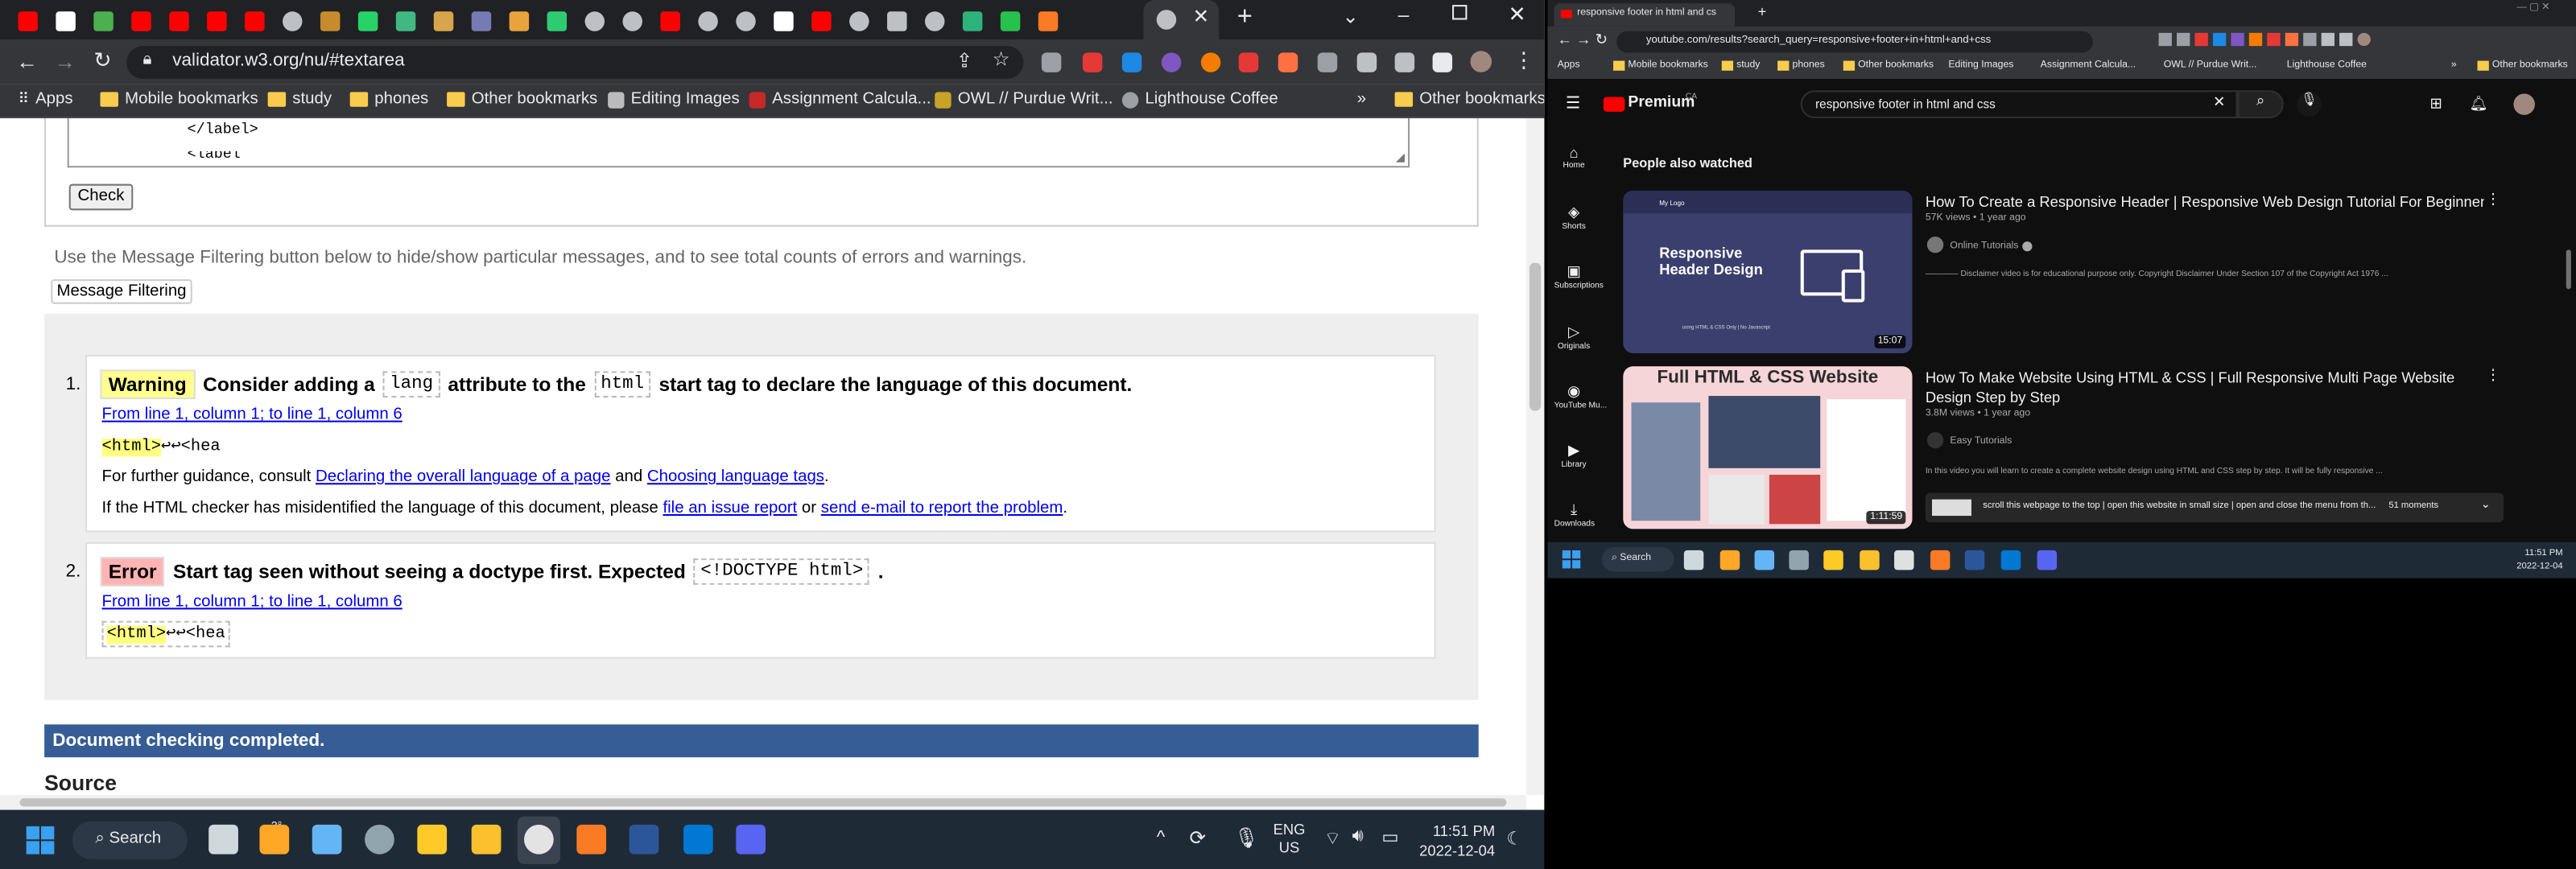  Describe the element at coordinates (432, 840) in the screenshot. I see `calendar-icon` at that location.